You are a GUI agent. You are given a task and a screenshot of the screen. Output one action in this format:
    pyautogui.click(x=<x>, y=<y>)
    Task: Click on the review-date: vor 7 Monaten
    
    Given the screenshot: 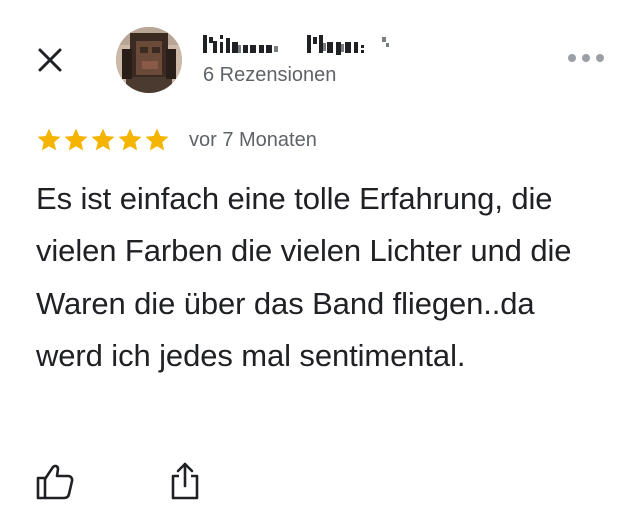 What is the action you would take?
    pyautogui.click(x=253, y=140)
    